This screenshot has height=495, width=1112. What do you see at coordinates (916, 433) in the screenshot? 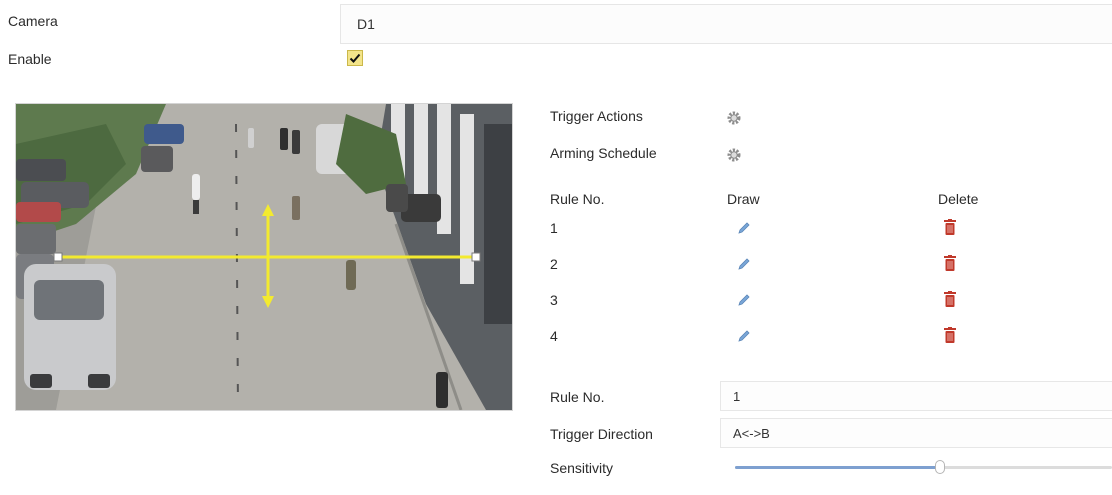
I see `trigger-direction-select: A<->B` at bounding box center [916, 433].